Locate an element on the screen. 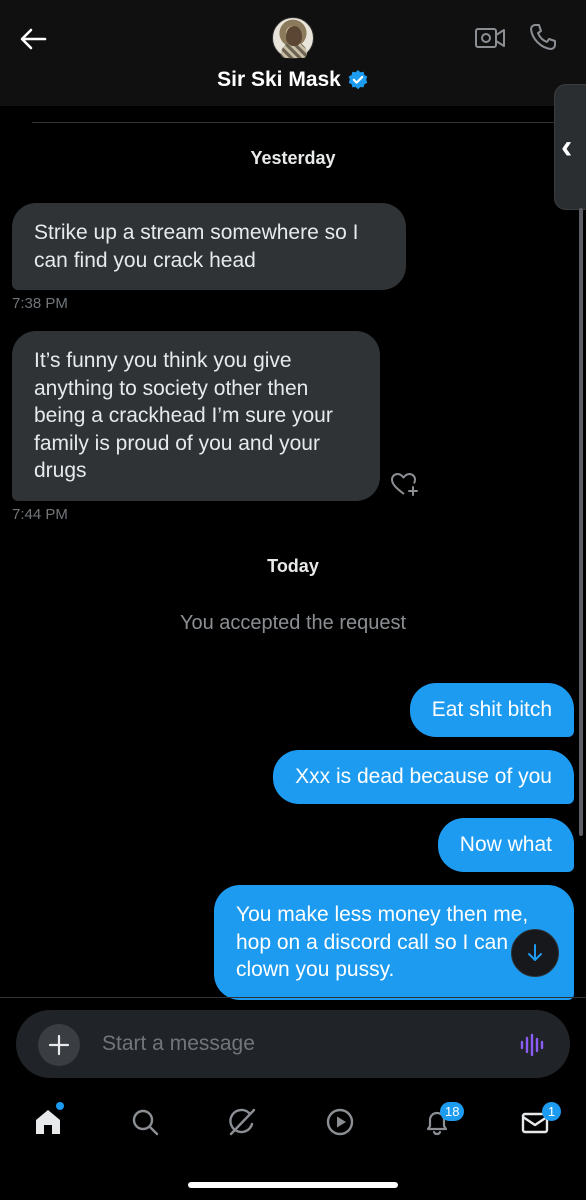 This screenshot has height=1200, width=586. message-line: It’s funny you think you give is located at coordinates (163, 360).